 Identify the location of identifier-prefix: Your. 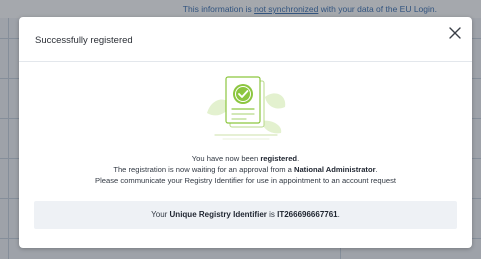
(160, 214).